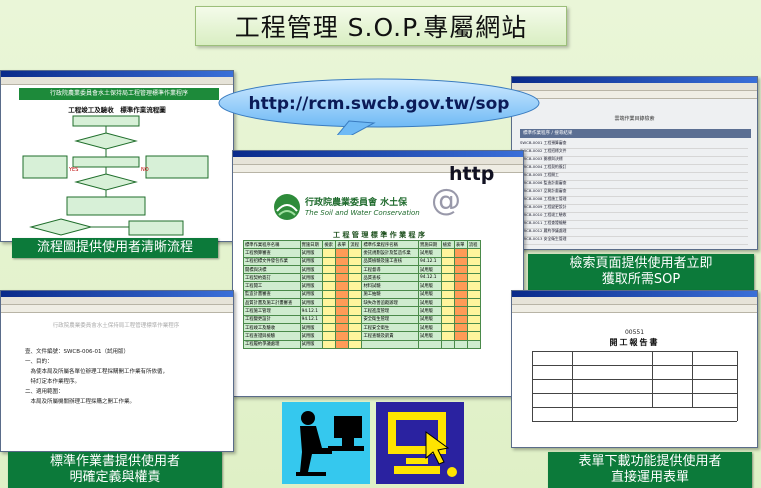 The image size is (761, 488). I want to click on sop-item-link: 工程預算審查, so click(272, 253).